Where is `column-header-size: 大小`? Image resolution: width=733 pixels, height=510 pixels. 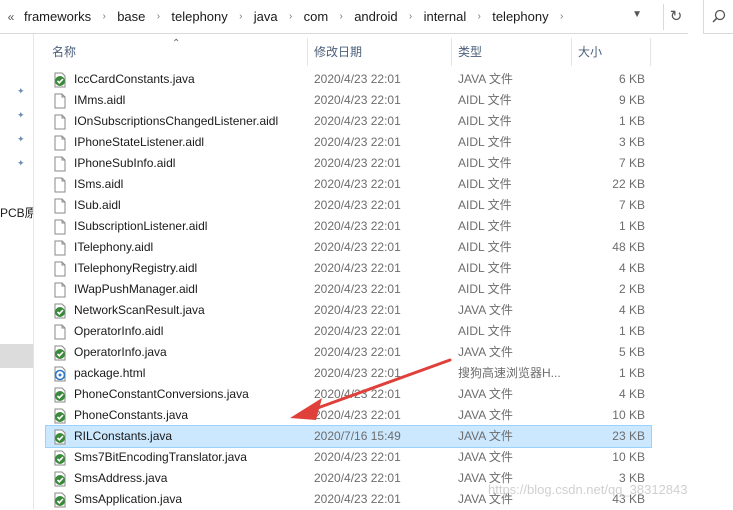 column-header-size: 大小 is located at coordinates (611, 52).